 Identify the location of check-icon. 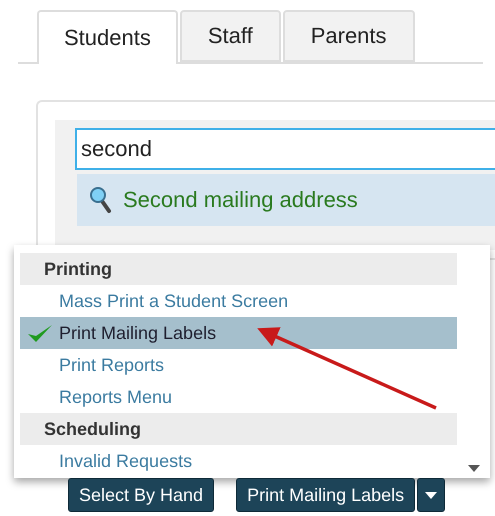
(39, 333).